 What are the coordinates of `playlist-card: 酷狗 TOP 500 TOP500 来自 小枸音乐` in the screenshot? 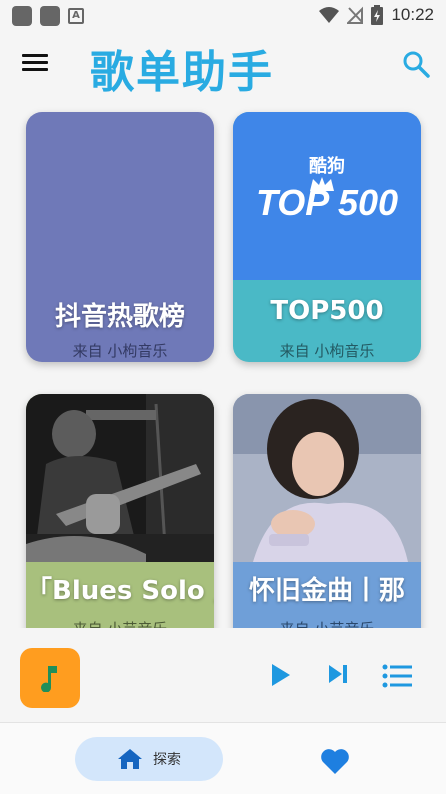 It's located at (327, 237).